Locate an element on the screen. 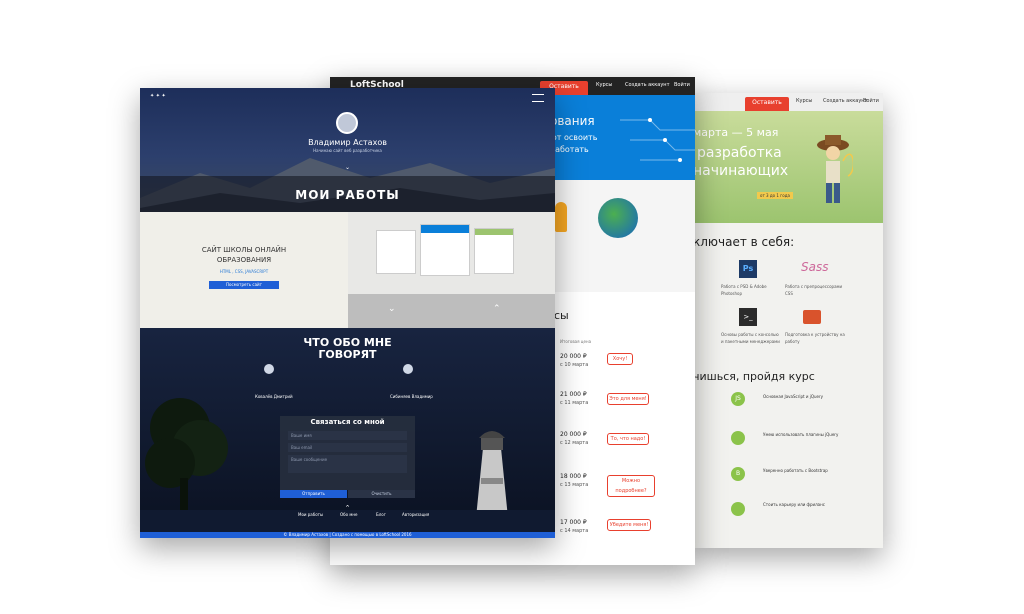 This screenshot has height=614, width=1024. right-hero-title-2: разработка is located at coordinates (739, 153).